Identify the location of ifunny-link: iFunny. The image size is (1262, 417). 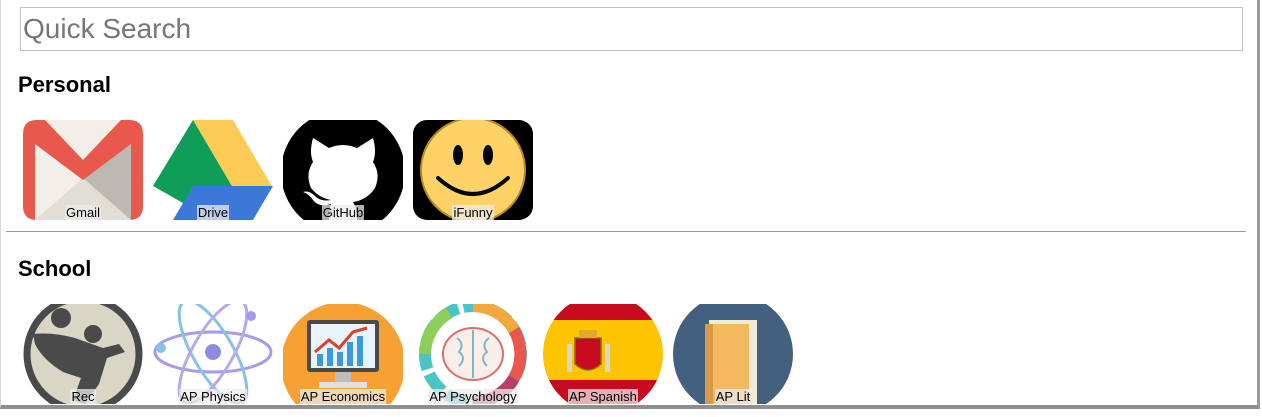
(473, 170).